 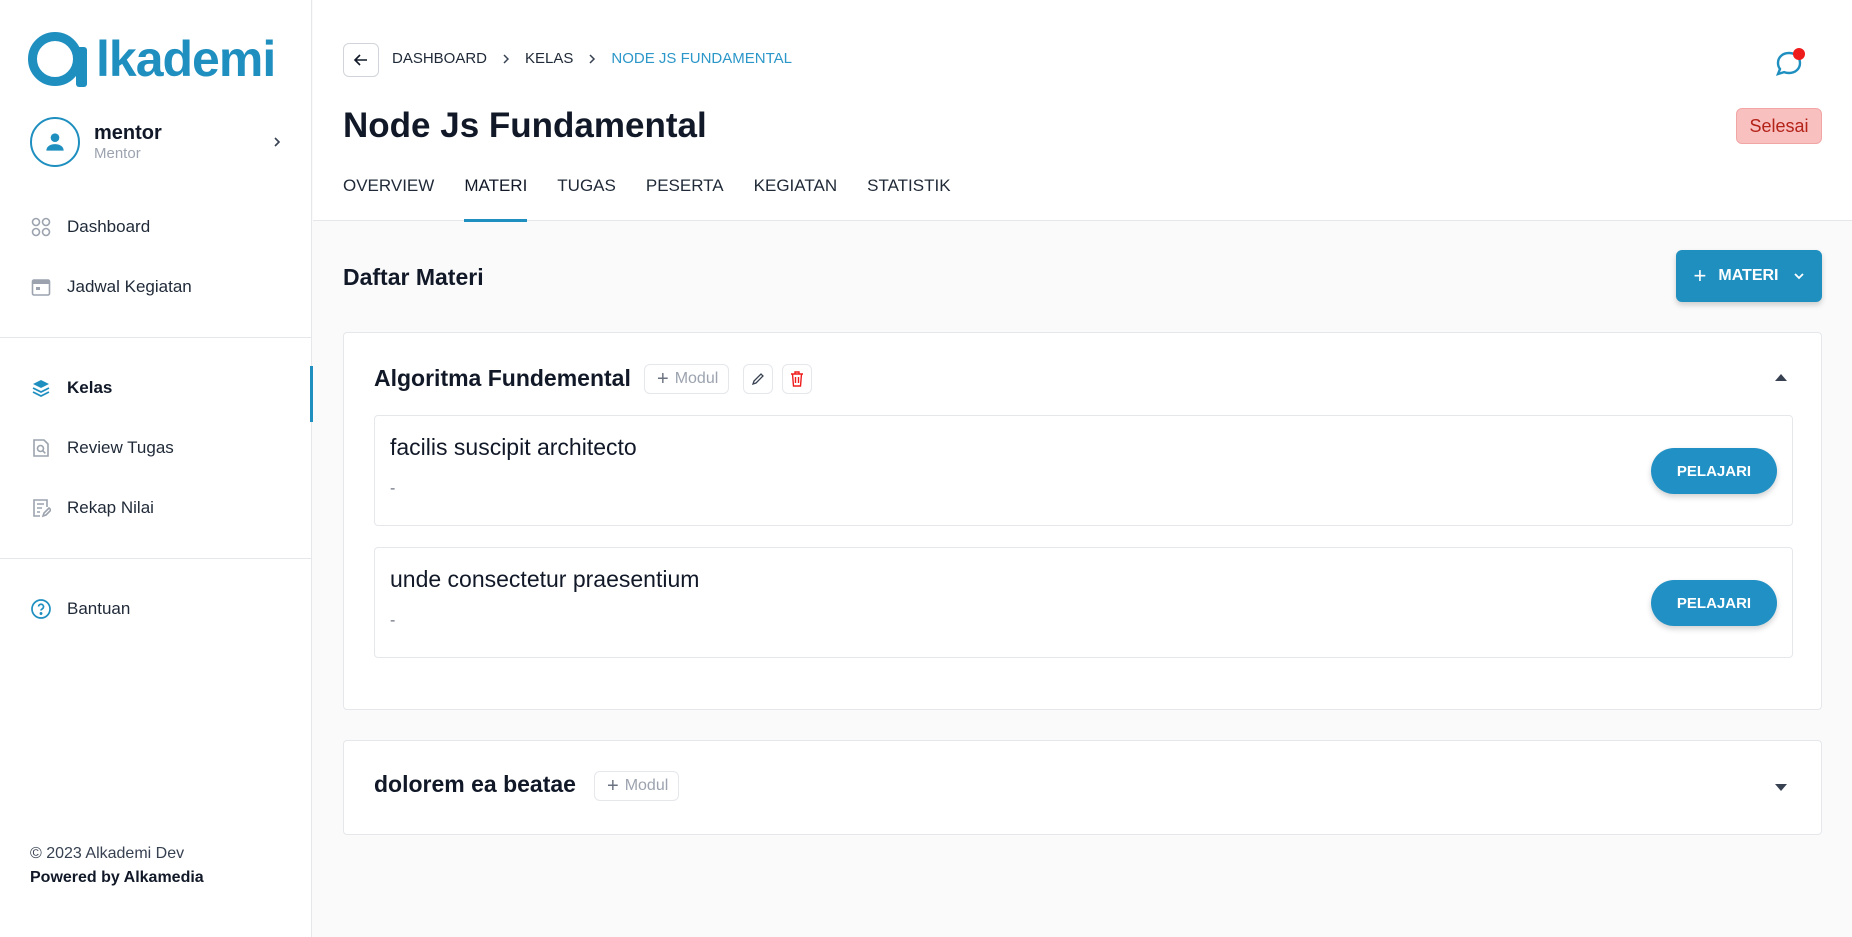 What do you see at coordinates (1799, 276) in the screenshot?
I see `chevron-down-icon` at bounding box center [1799, 276].